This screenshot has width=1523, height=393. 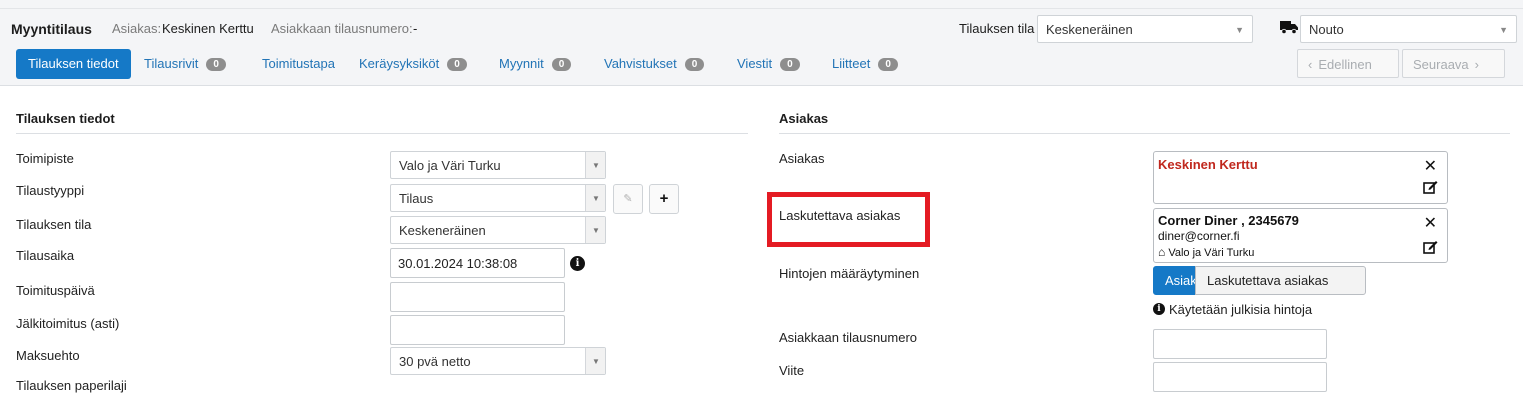 I want to click on next-button: Seuraava ›, so click(x=1453, y=63).